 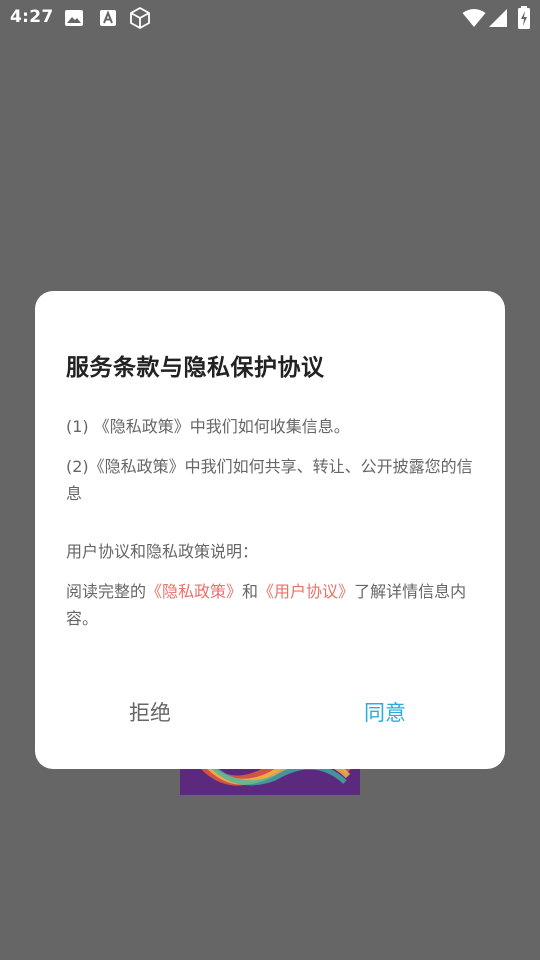 I want to click on wifi-icon, so click(x=474, y=18).